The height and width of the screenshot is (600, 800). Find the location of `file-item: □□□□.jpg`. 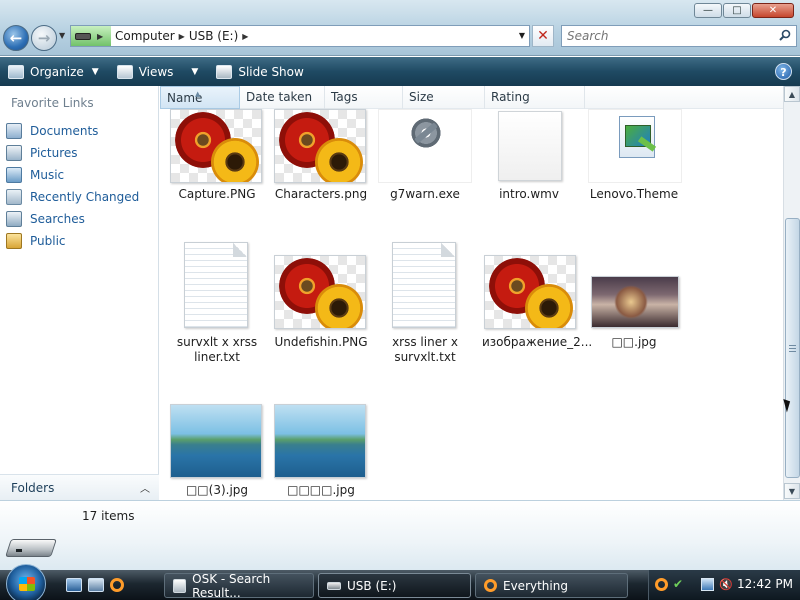

file-item: □□□□.jpg is located at coordinates (321, 452).